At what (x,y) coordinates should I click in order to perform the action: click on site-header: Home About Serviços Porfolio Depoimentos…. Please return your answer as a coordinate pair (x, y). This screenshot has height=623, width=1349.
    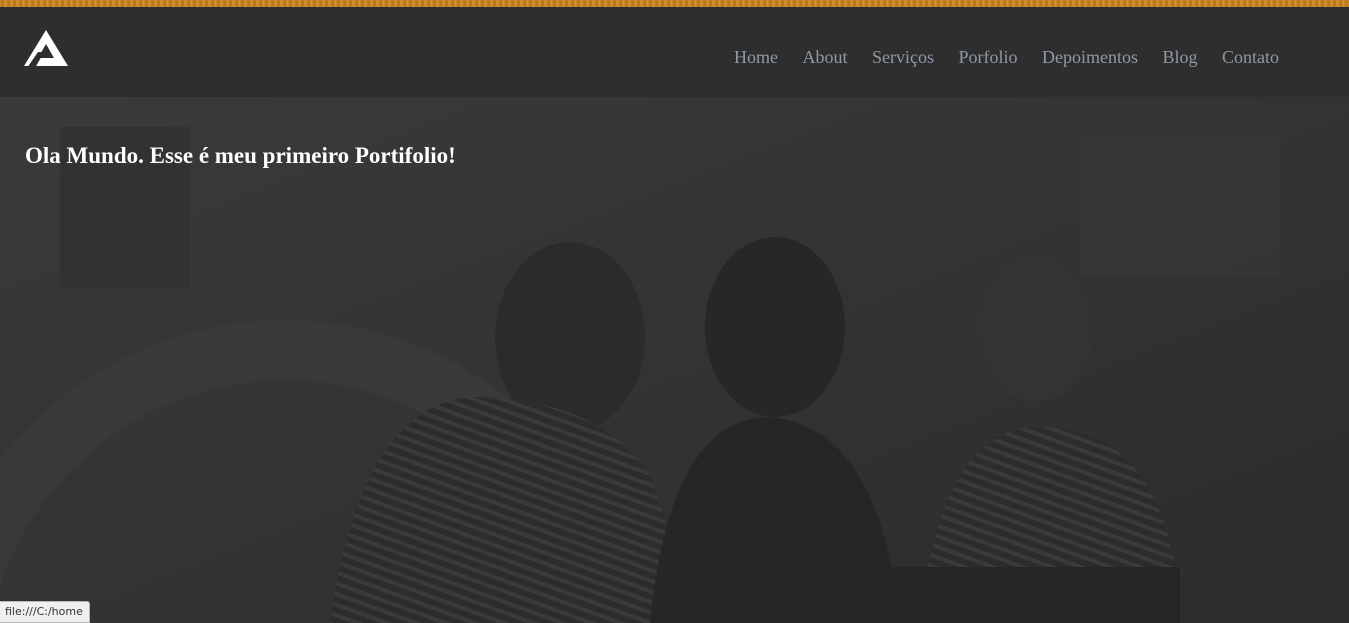
    Looking at the image, I should click on (674, 52).